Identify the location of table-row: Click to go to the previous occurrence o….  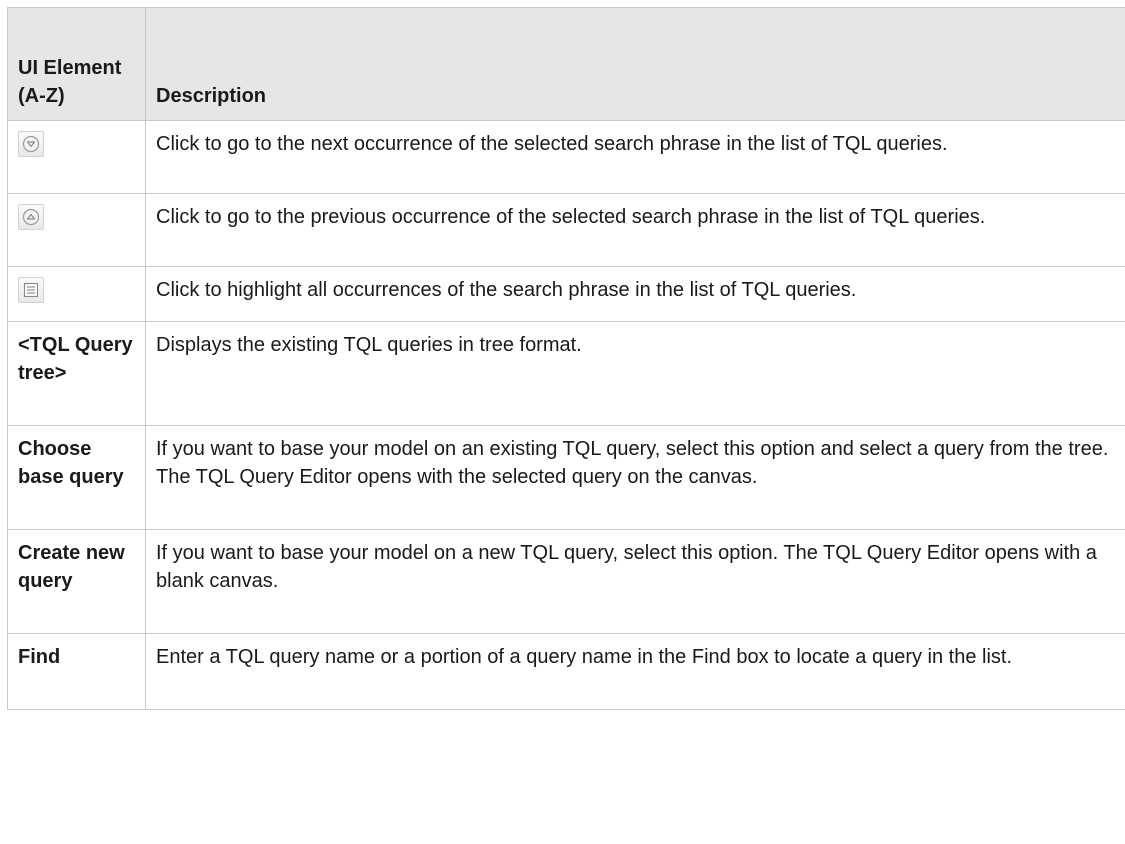
(566, 230).